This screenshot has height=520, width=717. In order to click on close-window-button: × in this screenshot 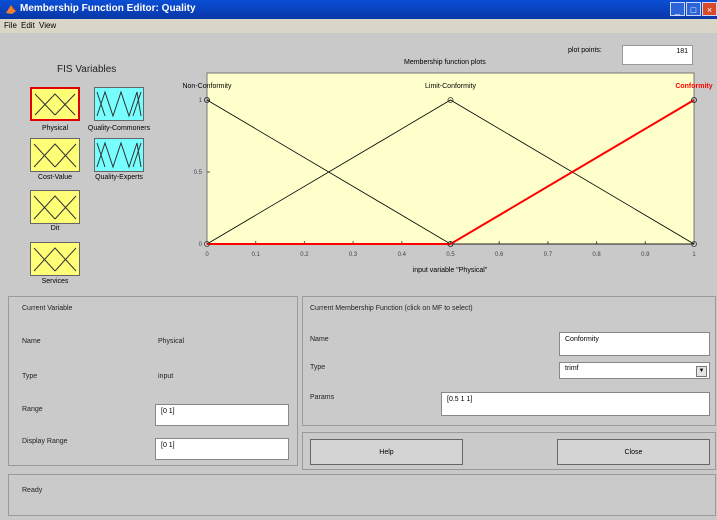, I will do `click(709, 9)`.